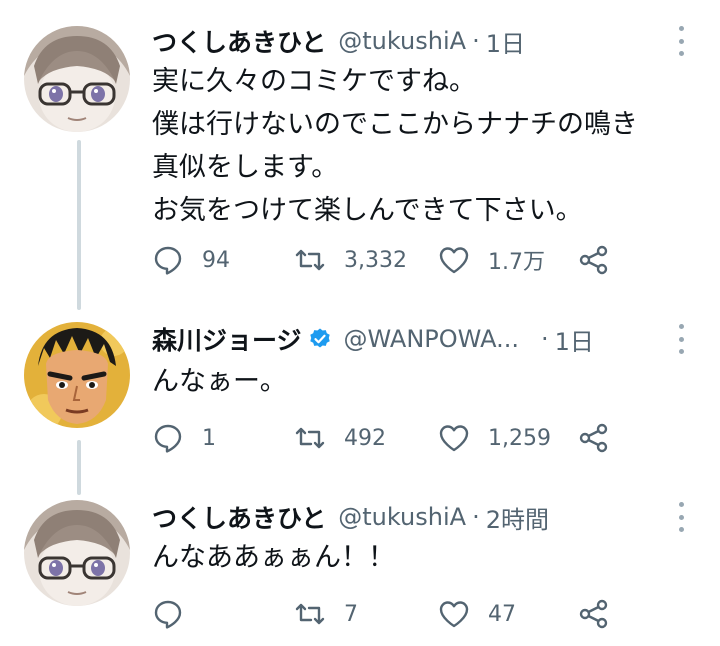 The image size is (720, 646). What do you see at coordinates (191, 260) in the screenshot?
I see `reply-button: 94` at bounding box center [191, 260].